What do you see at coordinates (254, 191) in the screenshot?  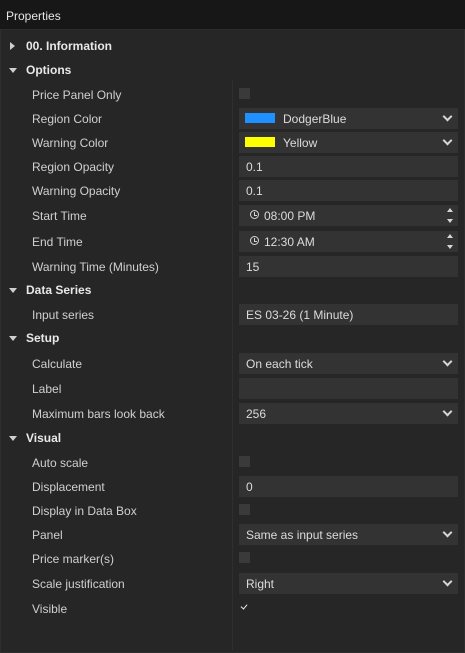 I see `warning-opacity-value: 0.1` at bounding box center [254, 191].